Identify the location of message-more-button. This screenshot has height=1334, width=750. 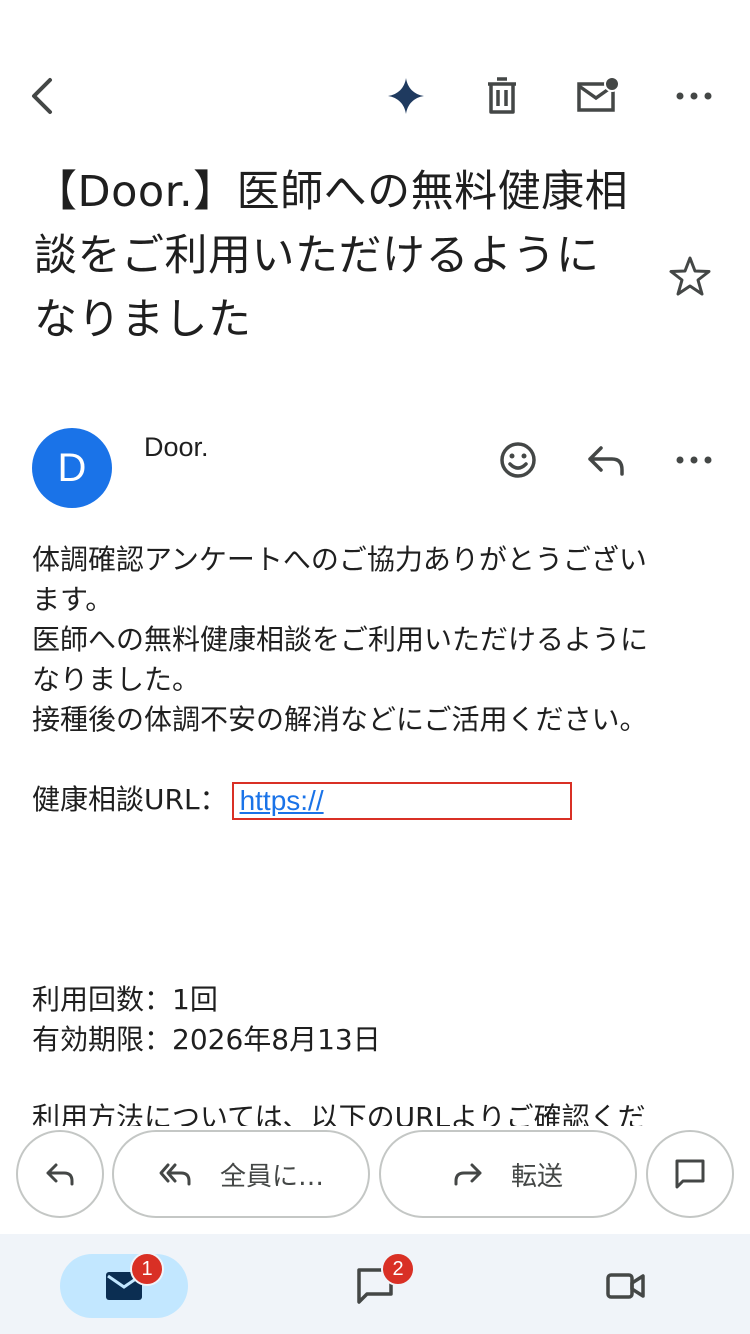
(694, 460).